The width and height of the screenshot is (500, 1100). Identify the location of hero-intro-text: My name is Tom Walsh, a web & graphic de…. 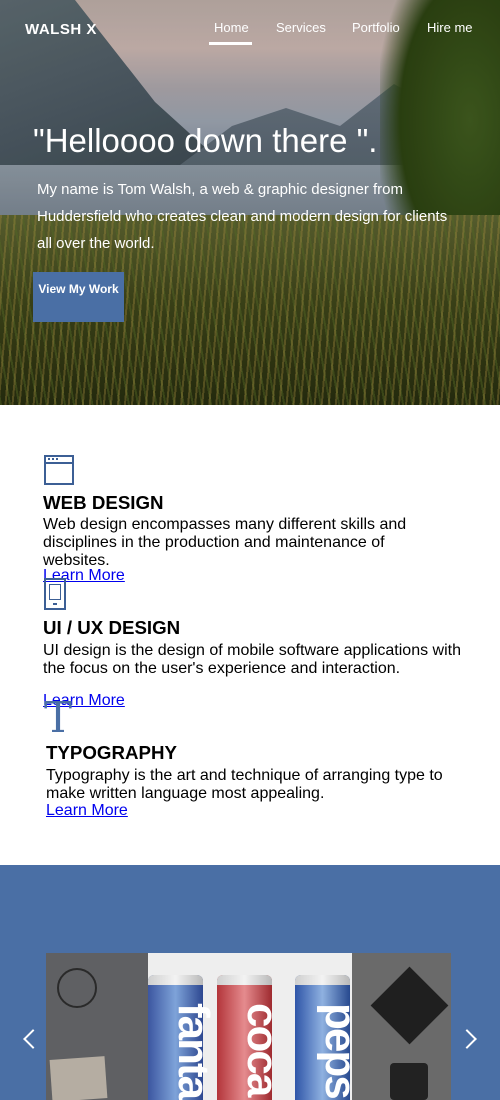
(242, 216).